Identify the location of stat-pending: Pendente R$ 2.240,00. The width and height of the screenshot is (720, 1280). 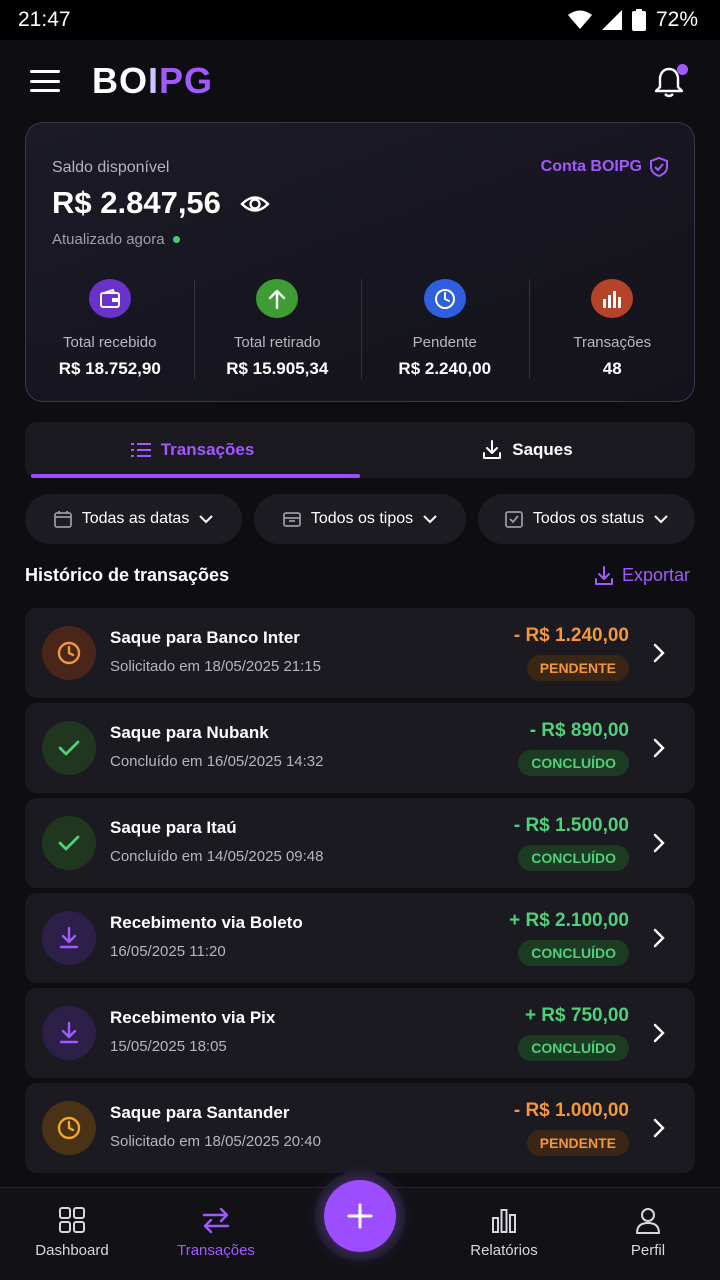
(445, 329).